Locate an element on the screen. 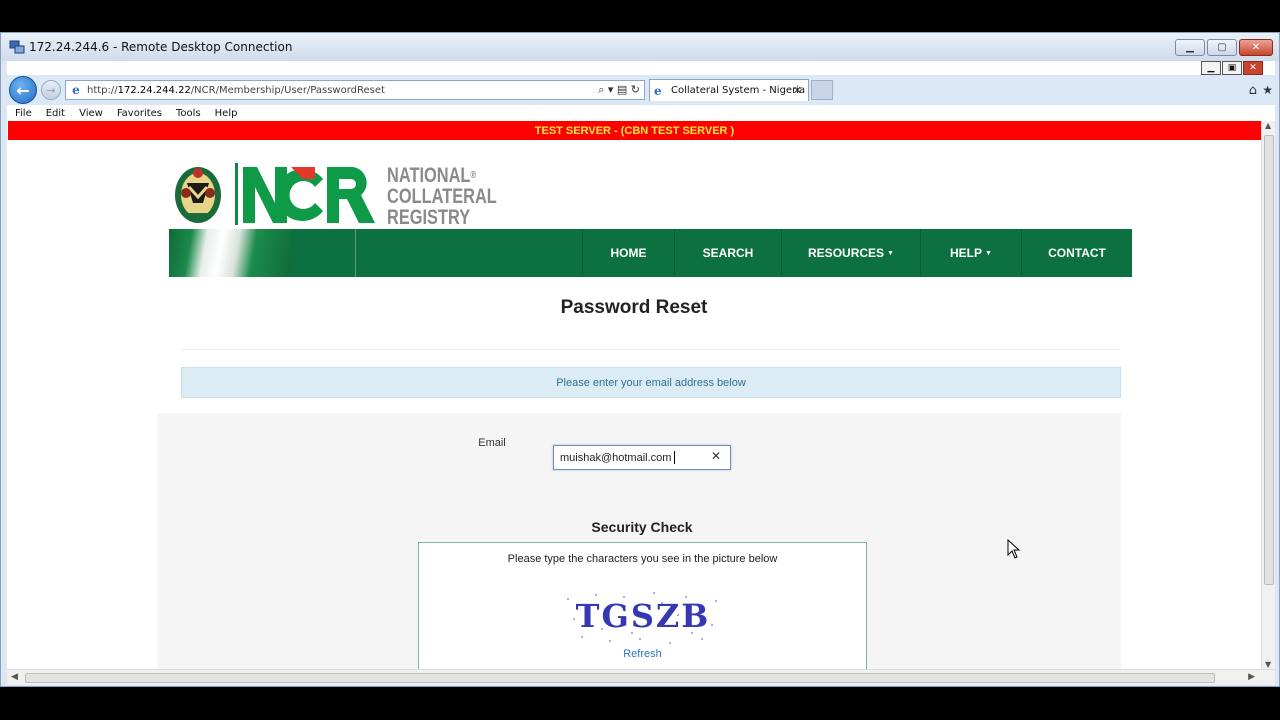 Image resolution: width=1280 pixels, height=720 pixels. info-alert: Please enter your email address below is located at coordinates (651, 382).